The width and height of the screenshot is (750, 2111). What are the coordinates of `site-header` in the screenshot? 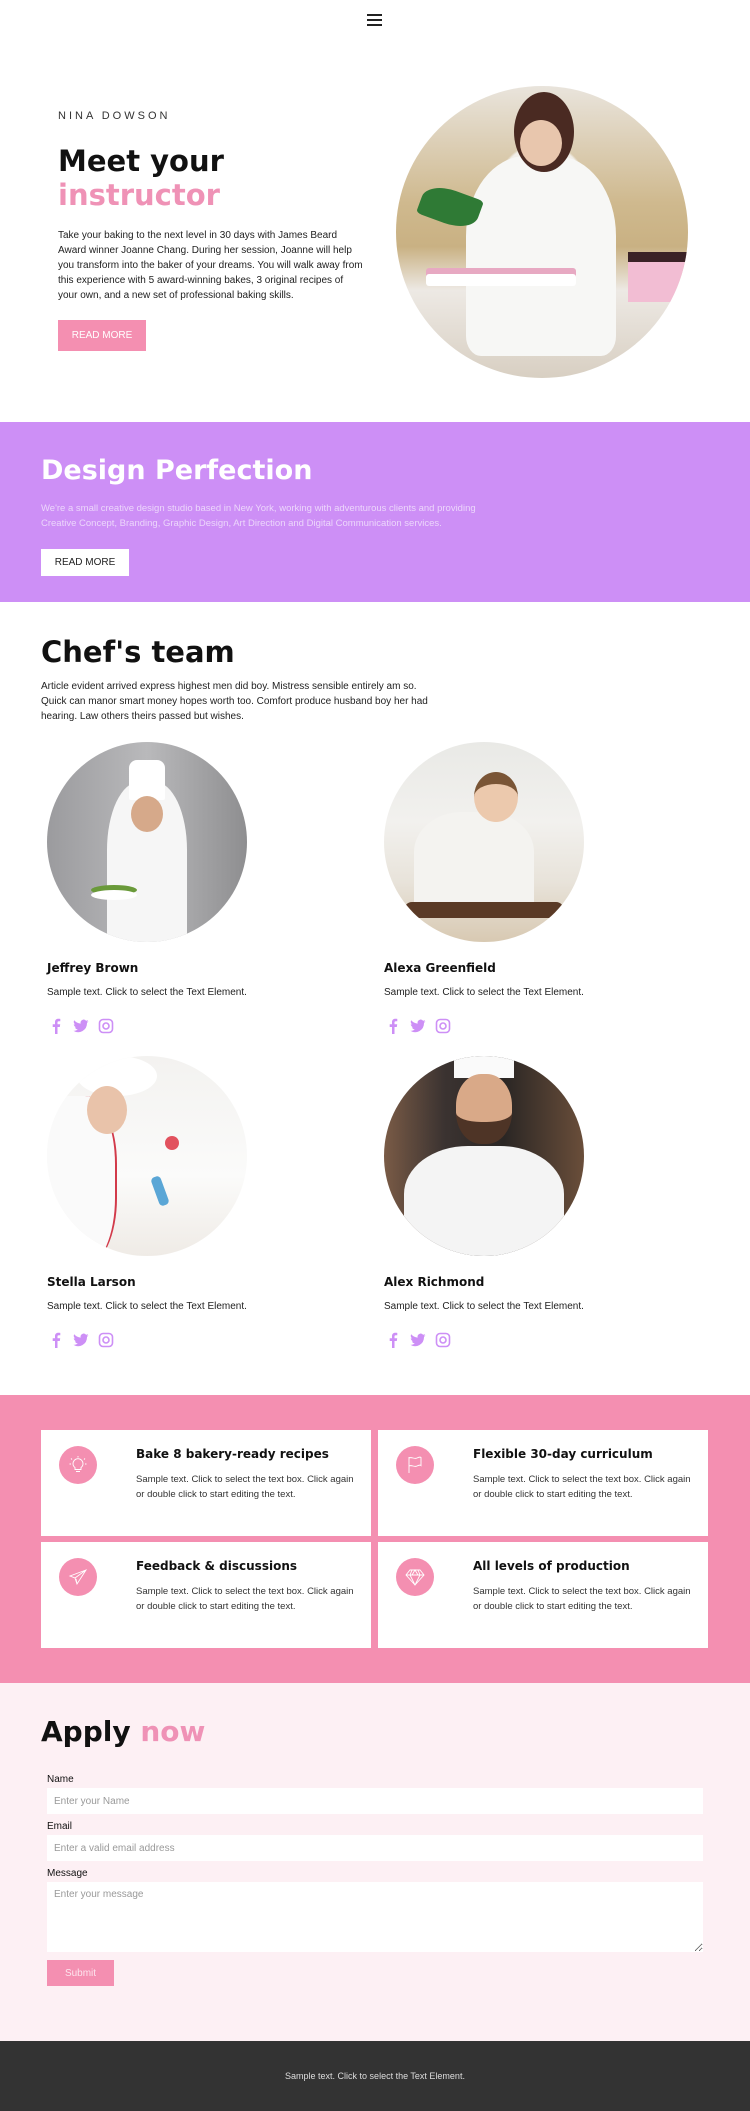 It's located at (375, 21).